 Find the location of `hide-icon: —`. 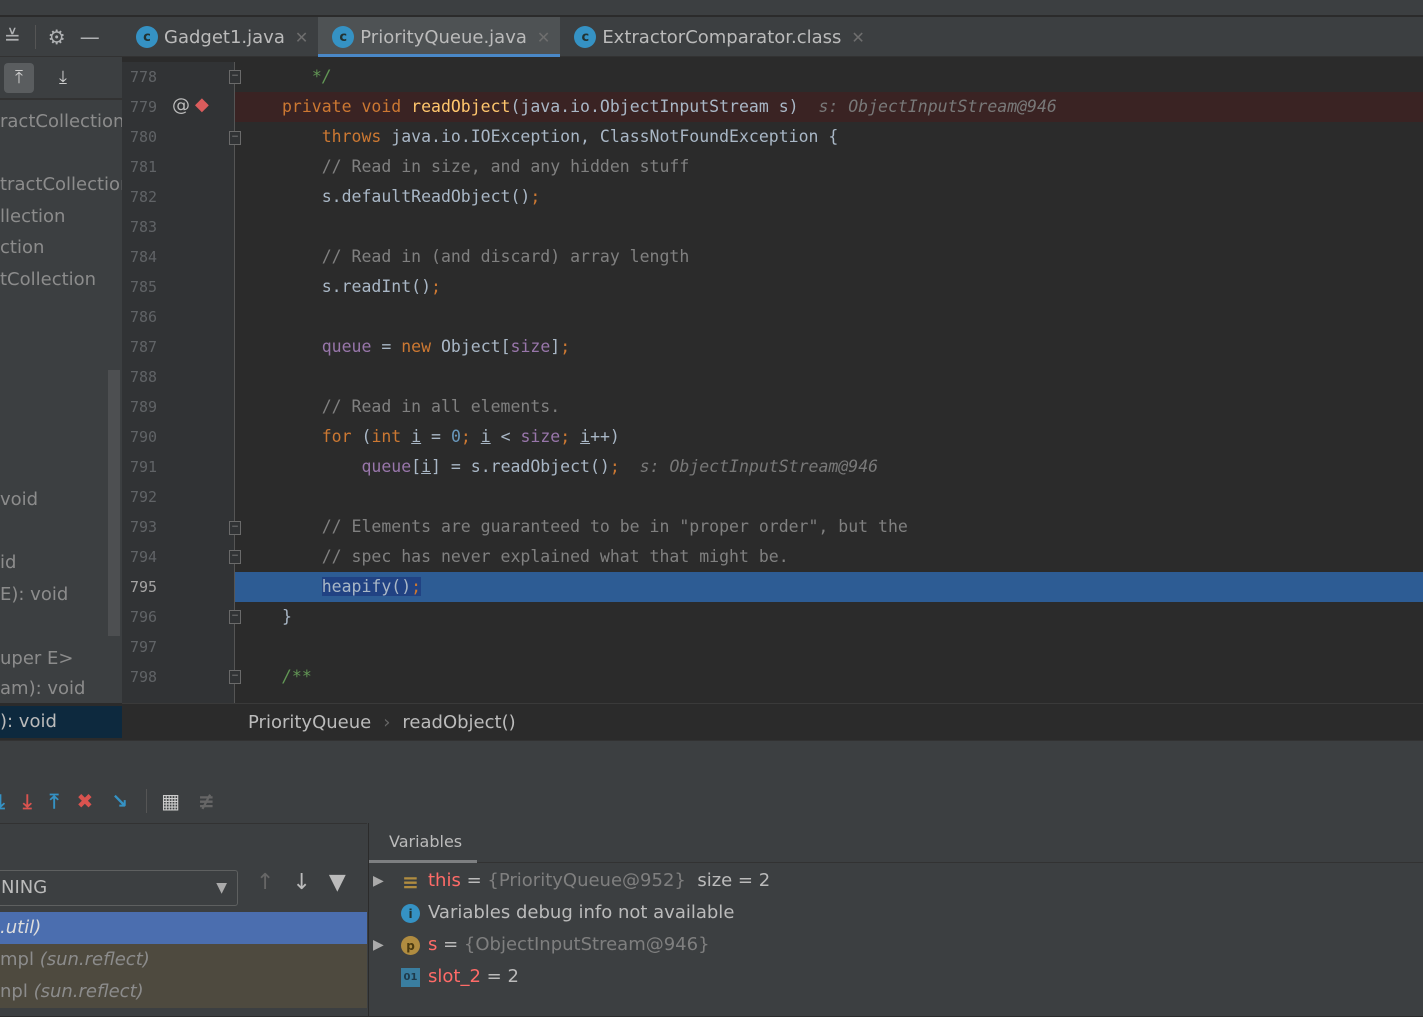

hide-icon: — is located at coordinates (90, 37).